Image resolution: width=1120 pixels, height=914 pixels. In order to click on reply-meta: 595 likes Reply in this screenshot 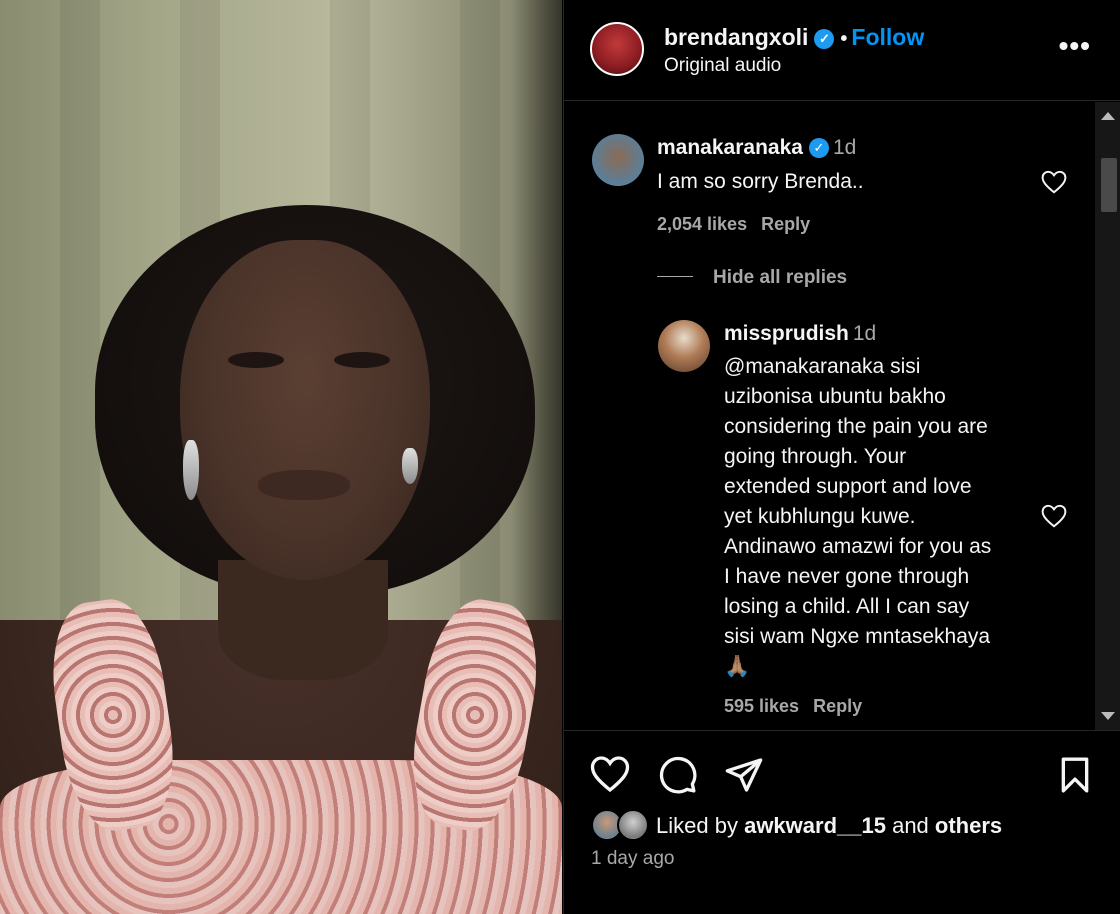, I will do `click(793, 706)`.